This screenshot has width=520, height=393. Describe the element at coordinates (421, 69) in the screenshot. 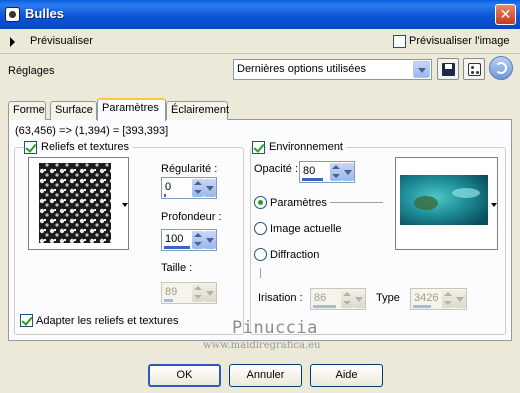

I see `chevron-down-icon` at that location.